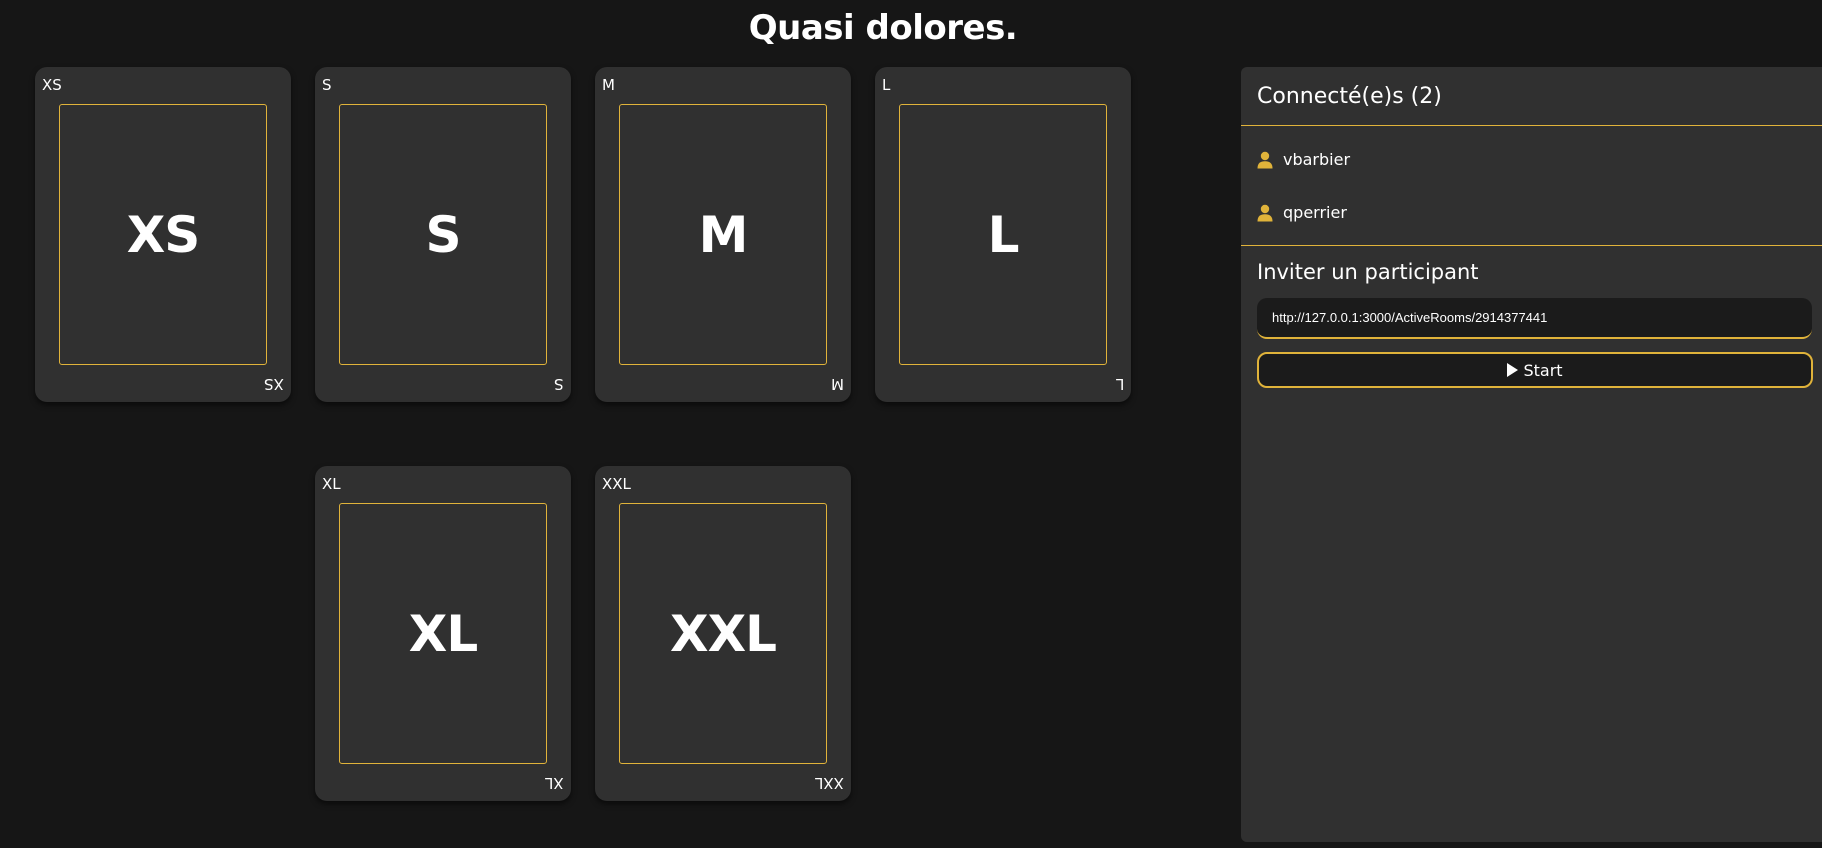 The height and width of the screenshot is (848, 1822). What do you see at coordinates (52, 85) in the screenshot?
I see `card-corner-top: XS` at bounding box center [52, 85].